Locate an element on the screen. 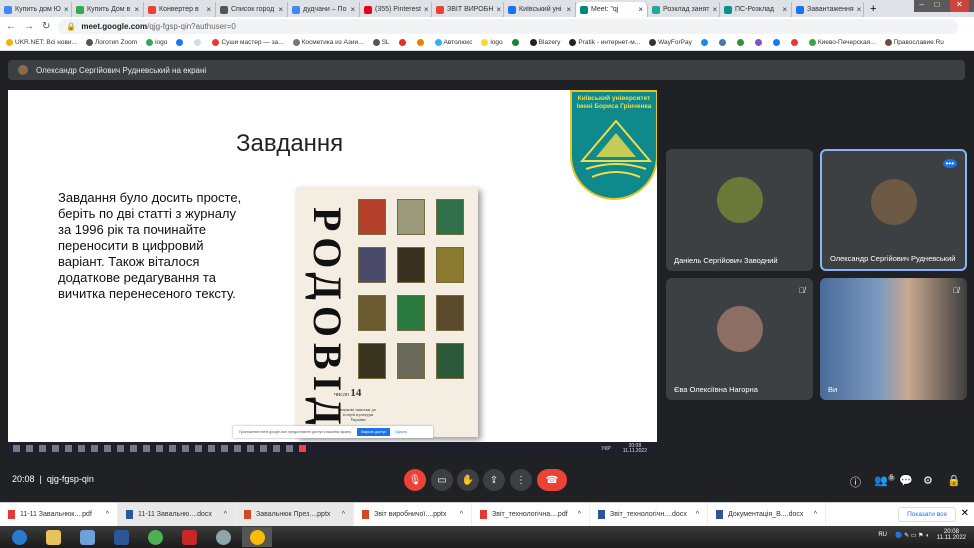 The image size is (974, 548). paint-icon is located at coordinates (223, 537).